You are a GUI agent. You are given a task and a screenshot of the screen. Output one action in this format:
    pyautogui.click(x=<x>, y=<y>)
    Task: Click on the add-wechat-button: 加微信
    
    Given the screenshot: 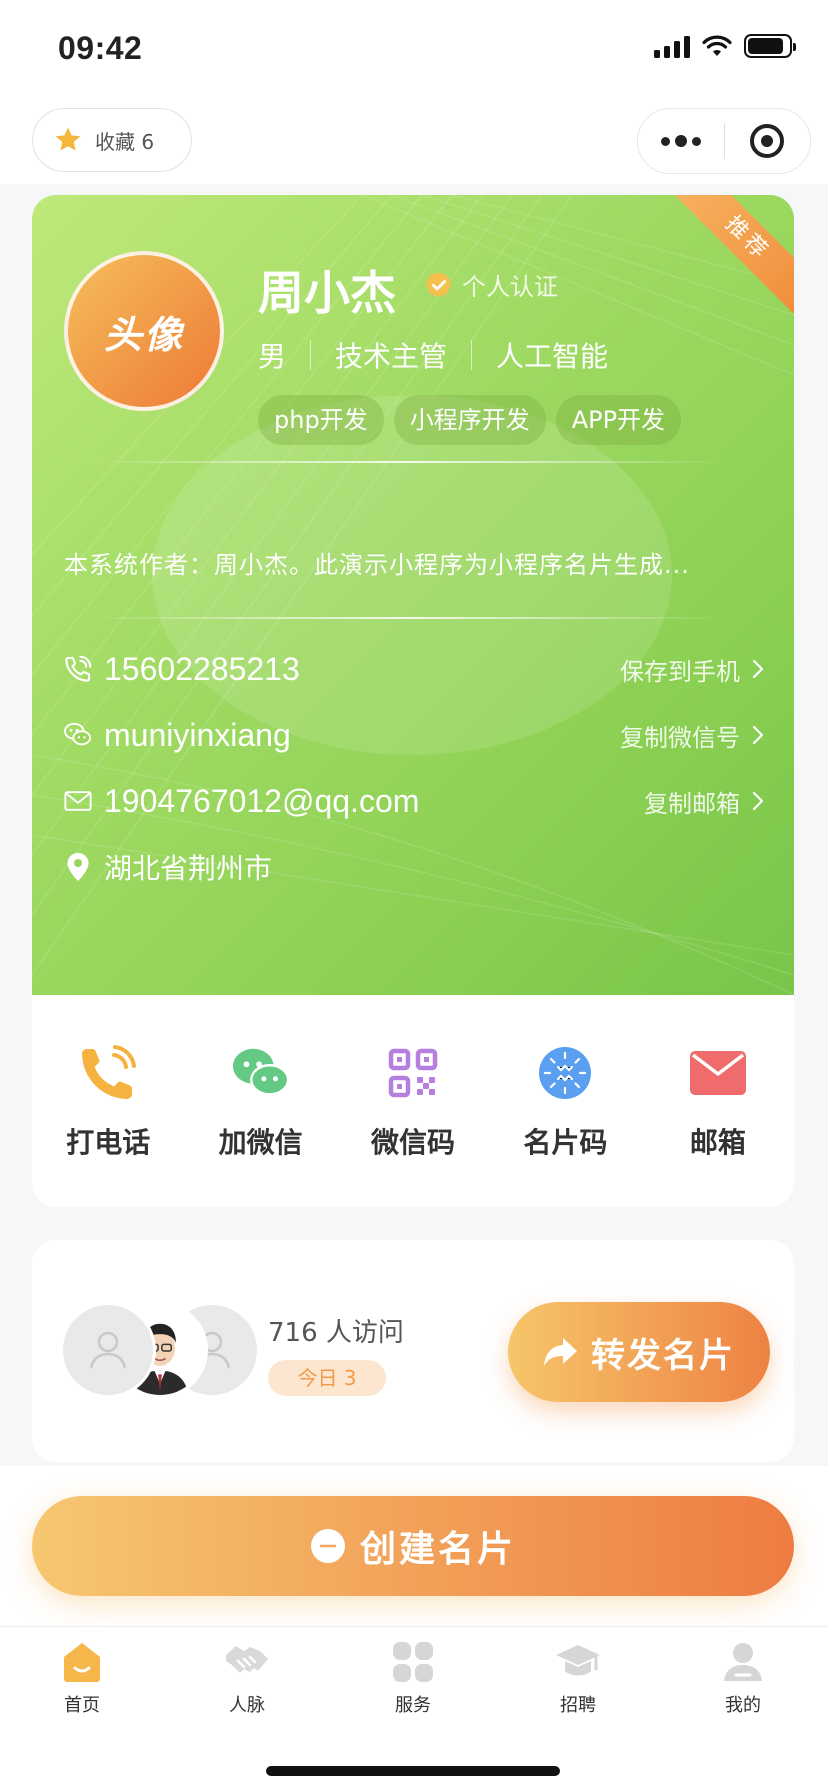 What is the action you would take?
    pyautogui.click(x=260, y=1101)
    